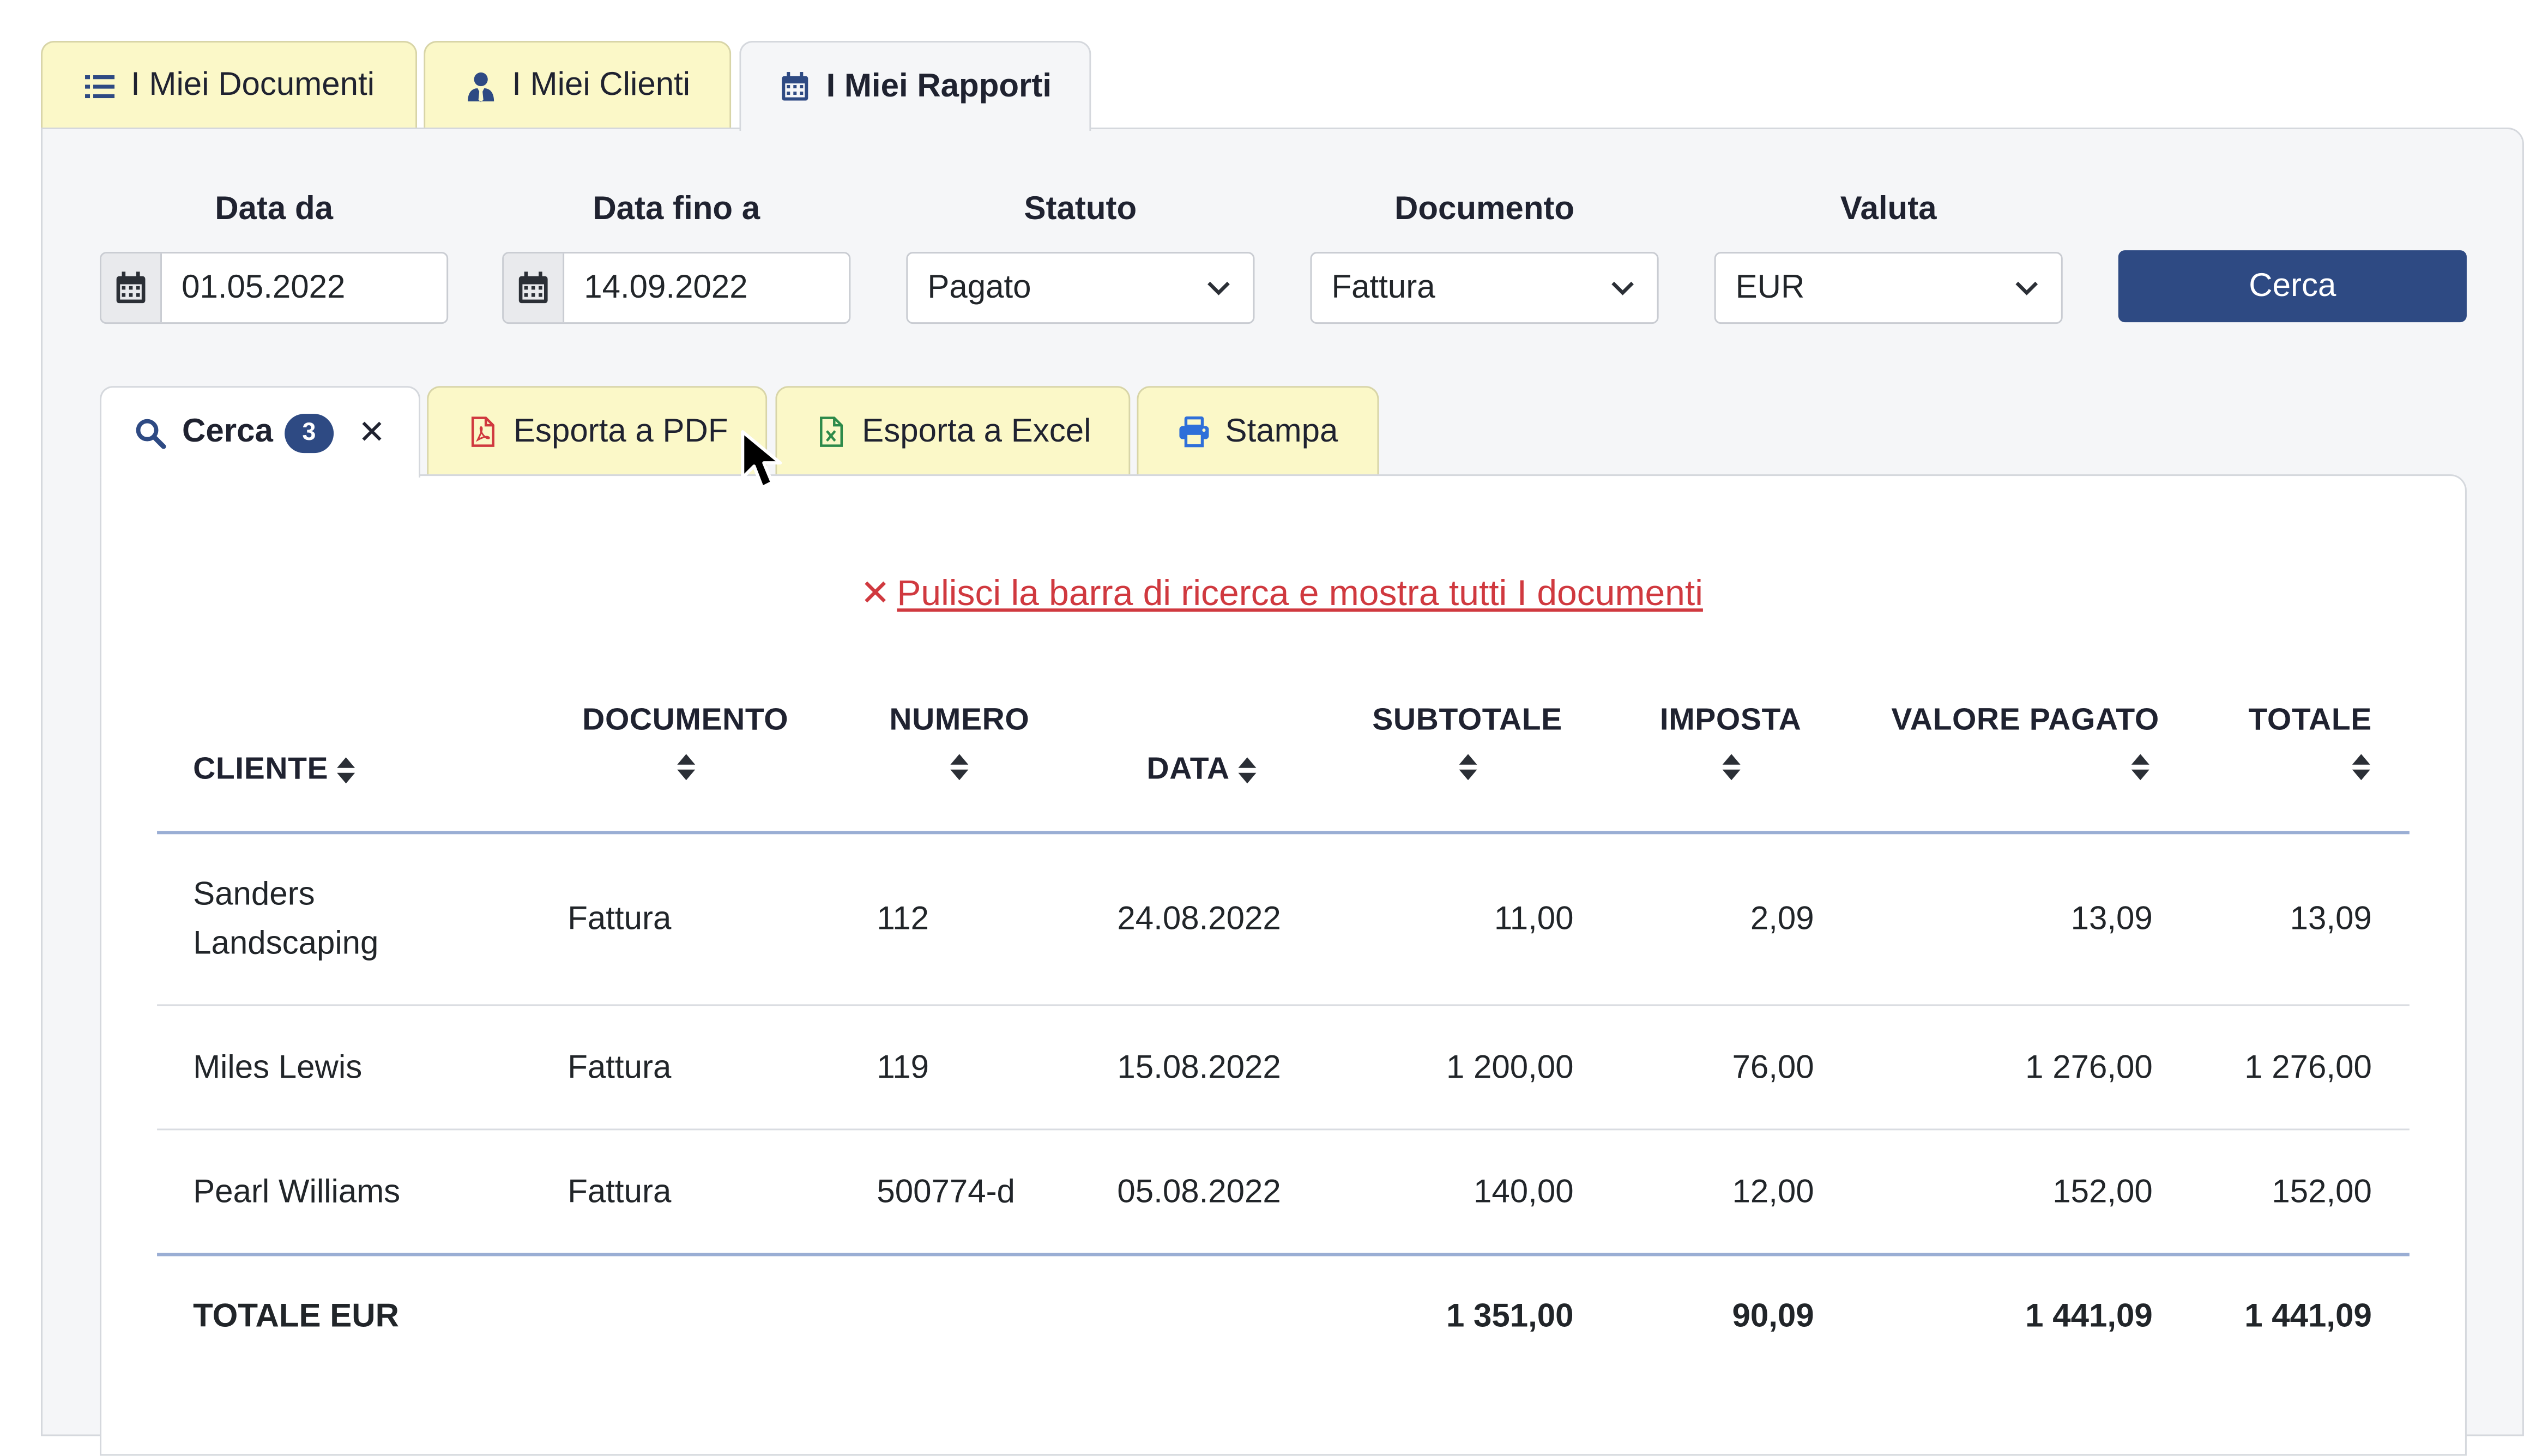  What do you see at coordinates (1773, 1068) in the screenshot?
I see `cell-imposta: 76,00` at bounding box center [1773, 1068].